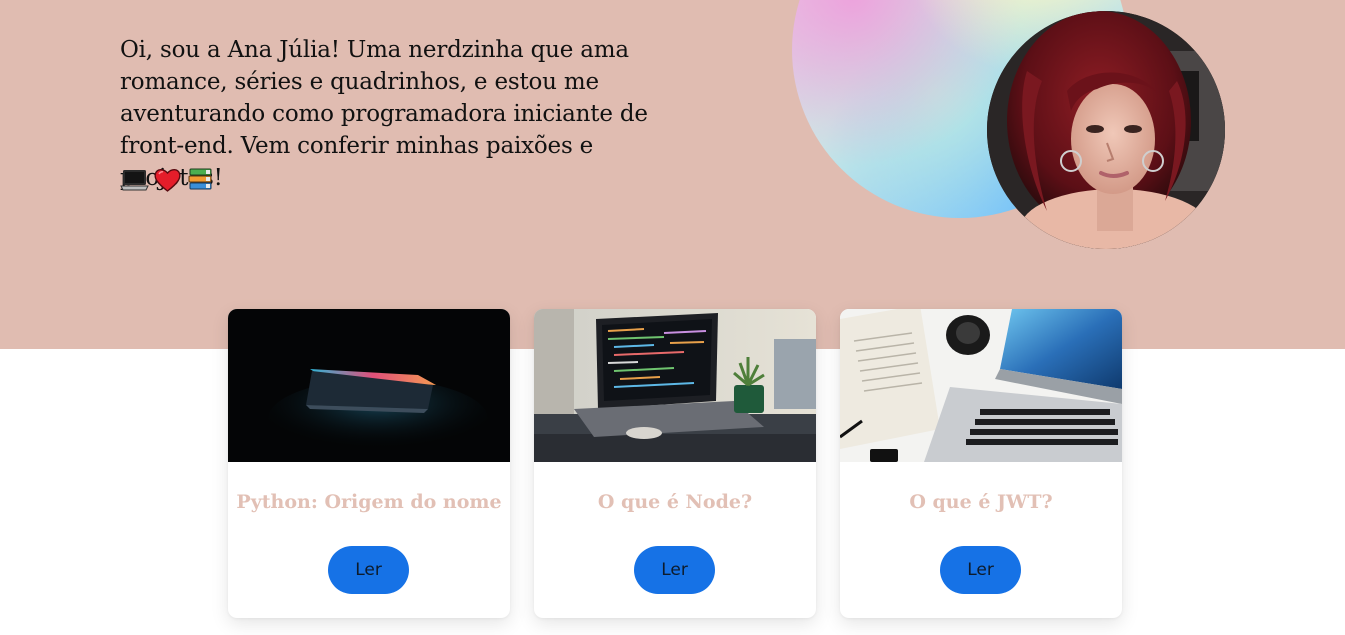  Describe the element at coordinates (675, 385) in the screenshot. I see `laptop-code-desk-photo` at that location.